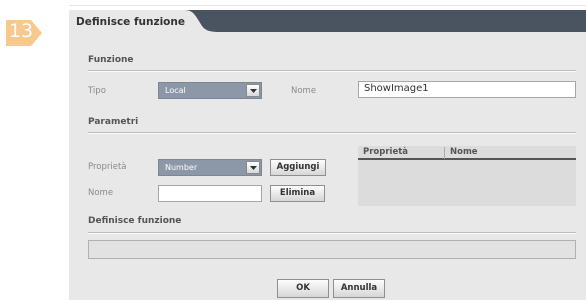  I want to click on function-name-value: ShowImage1, so click(396, 88).